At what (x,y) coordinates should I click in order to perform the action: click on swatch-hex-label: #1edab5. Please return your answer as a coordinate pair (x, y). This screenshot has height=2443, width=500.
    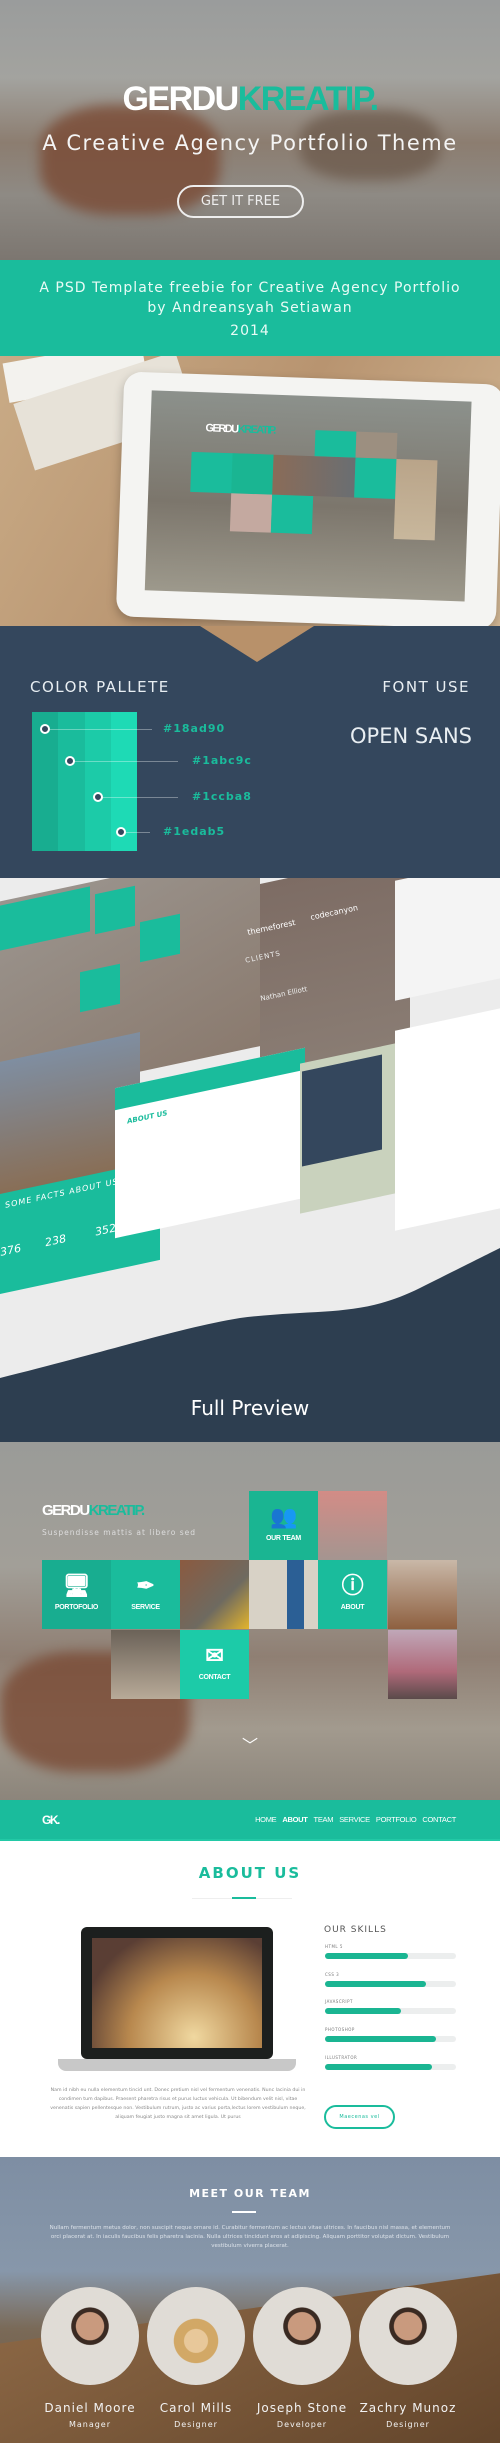
    Looking at the image, I should click on (194, 831).